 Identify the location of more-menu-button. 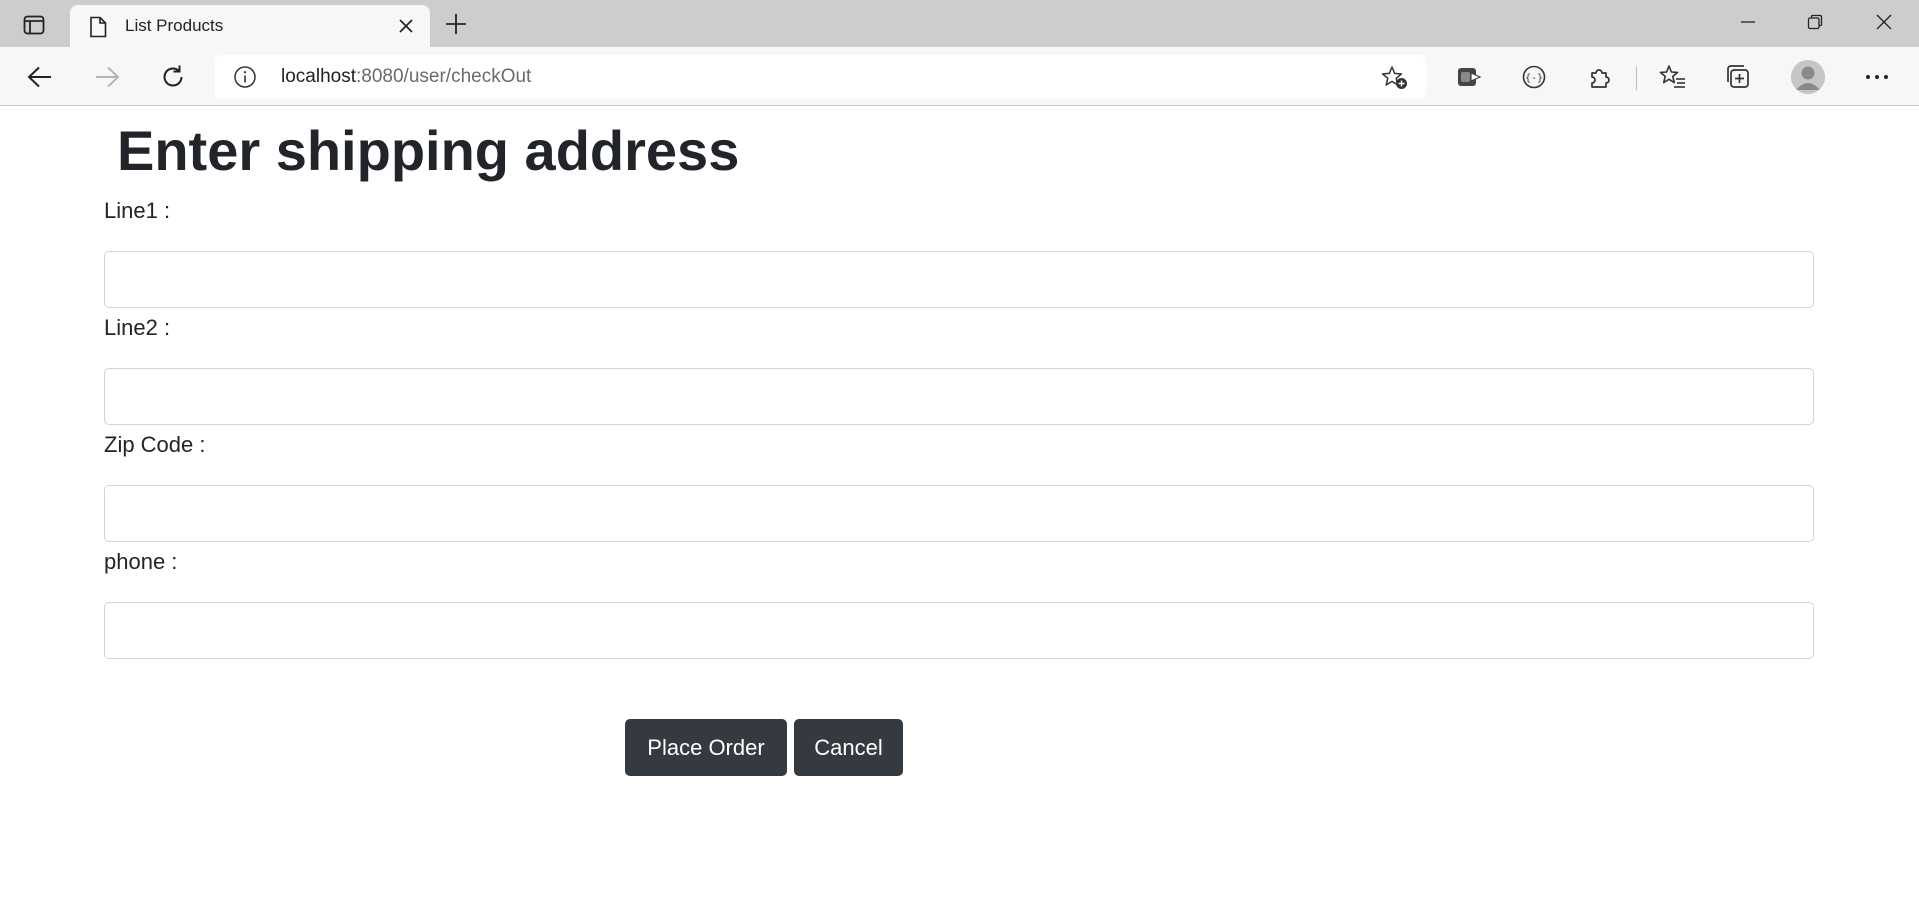
(1877, 77).